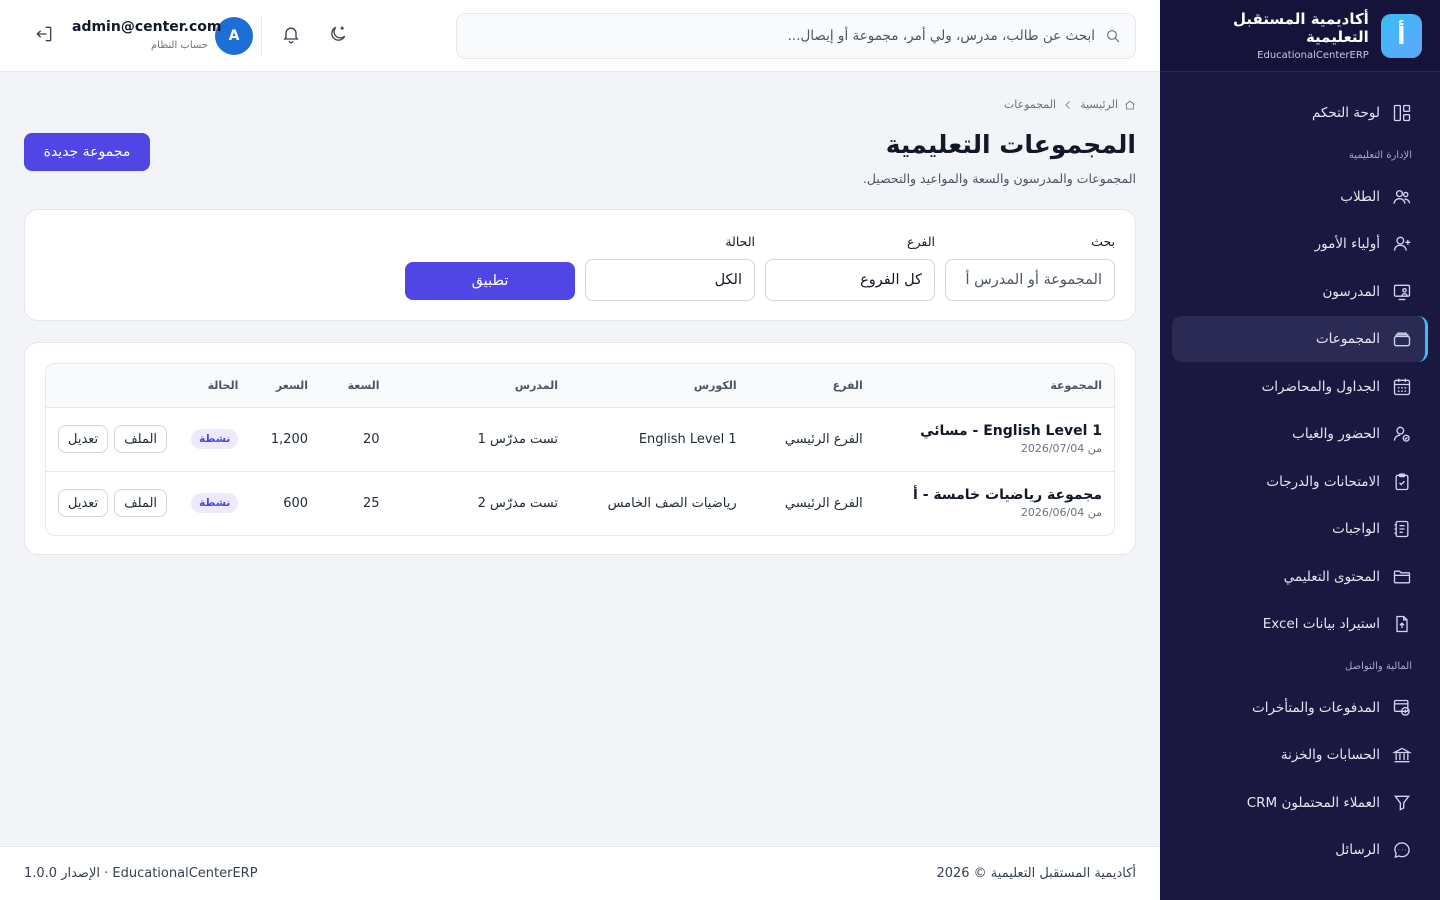 Image resolution: width=1440 pixels, height=900 pixels. What do you see at coordinates (1061, 513) in the screenshot?
I see `group-start-date: من 2026/06/04` at bounding box center [1061, 513].